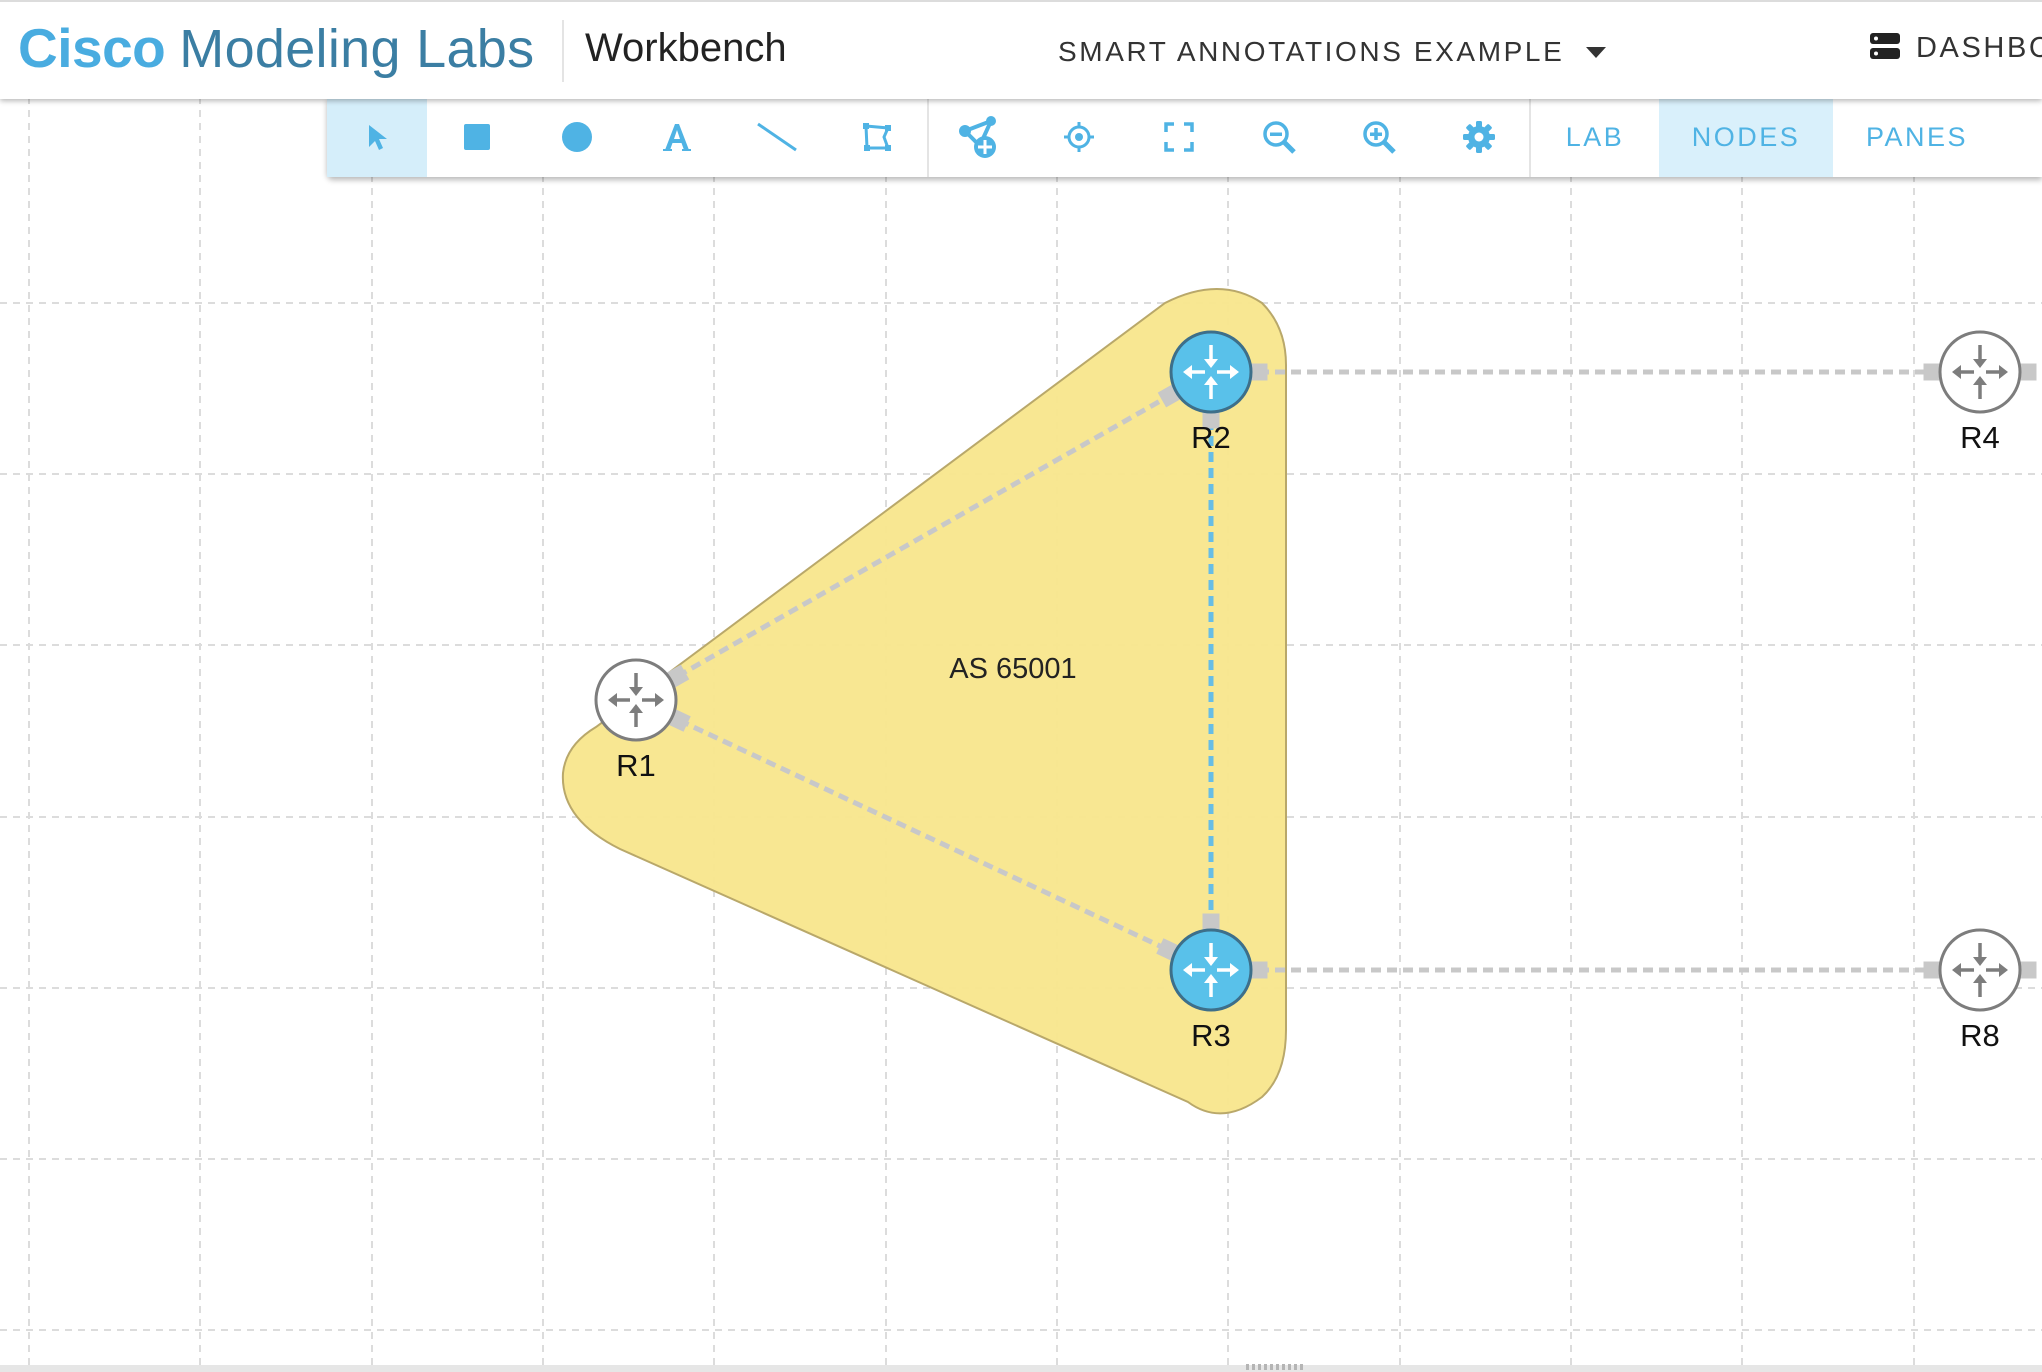  I want to click on pane-resize-handle, so click(1276, 1367).